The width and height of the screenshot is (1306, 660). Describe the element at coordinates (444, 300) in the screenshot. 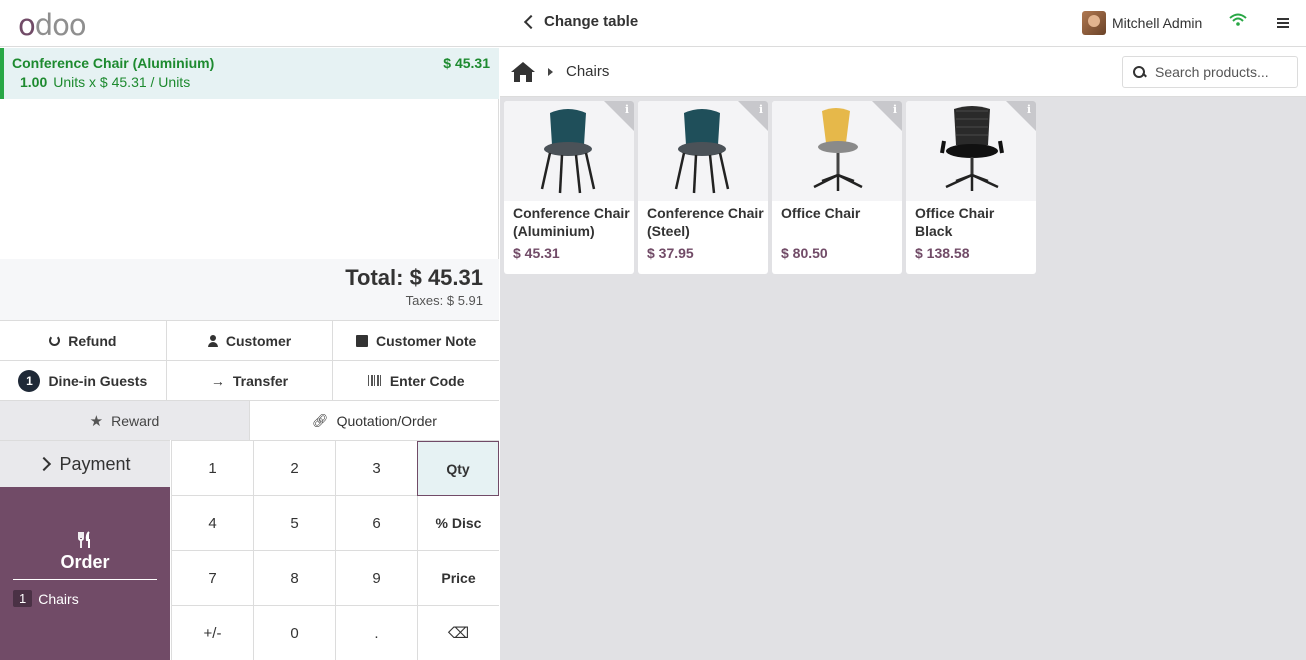

I see `order-taxes: Taxes: $ 5.91` at that location.